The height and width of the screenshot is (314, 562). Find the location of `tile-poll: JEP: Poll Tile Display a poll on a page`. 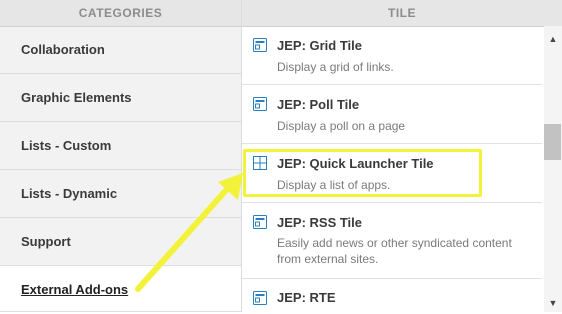

tile-poll: JEP: Poll Tile Display a poll on a page is located at coordinates (392, 114).